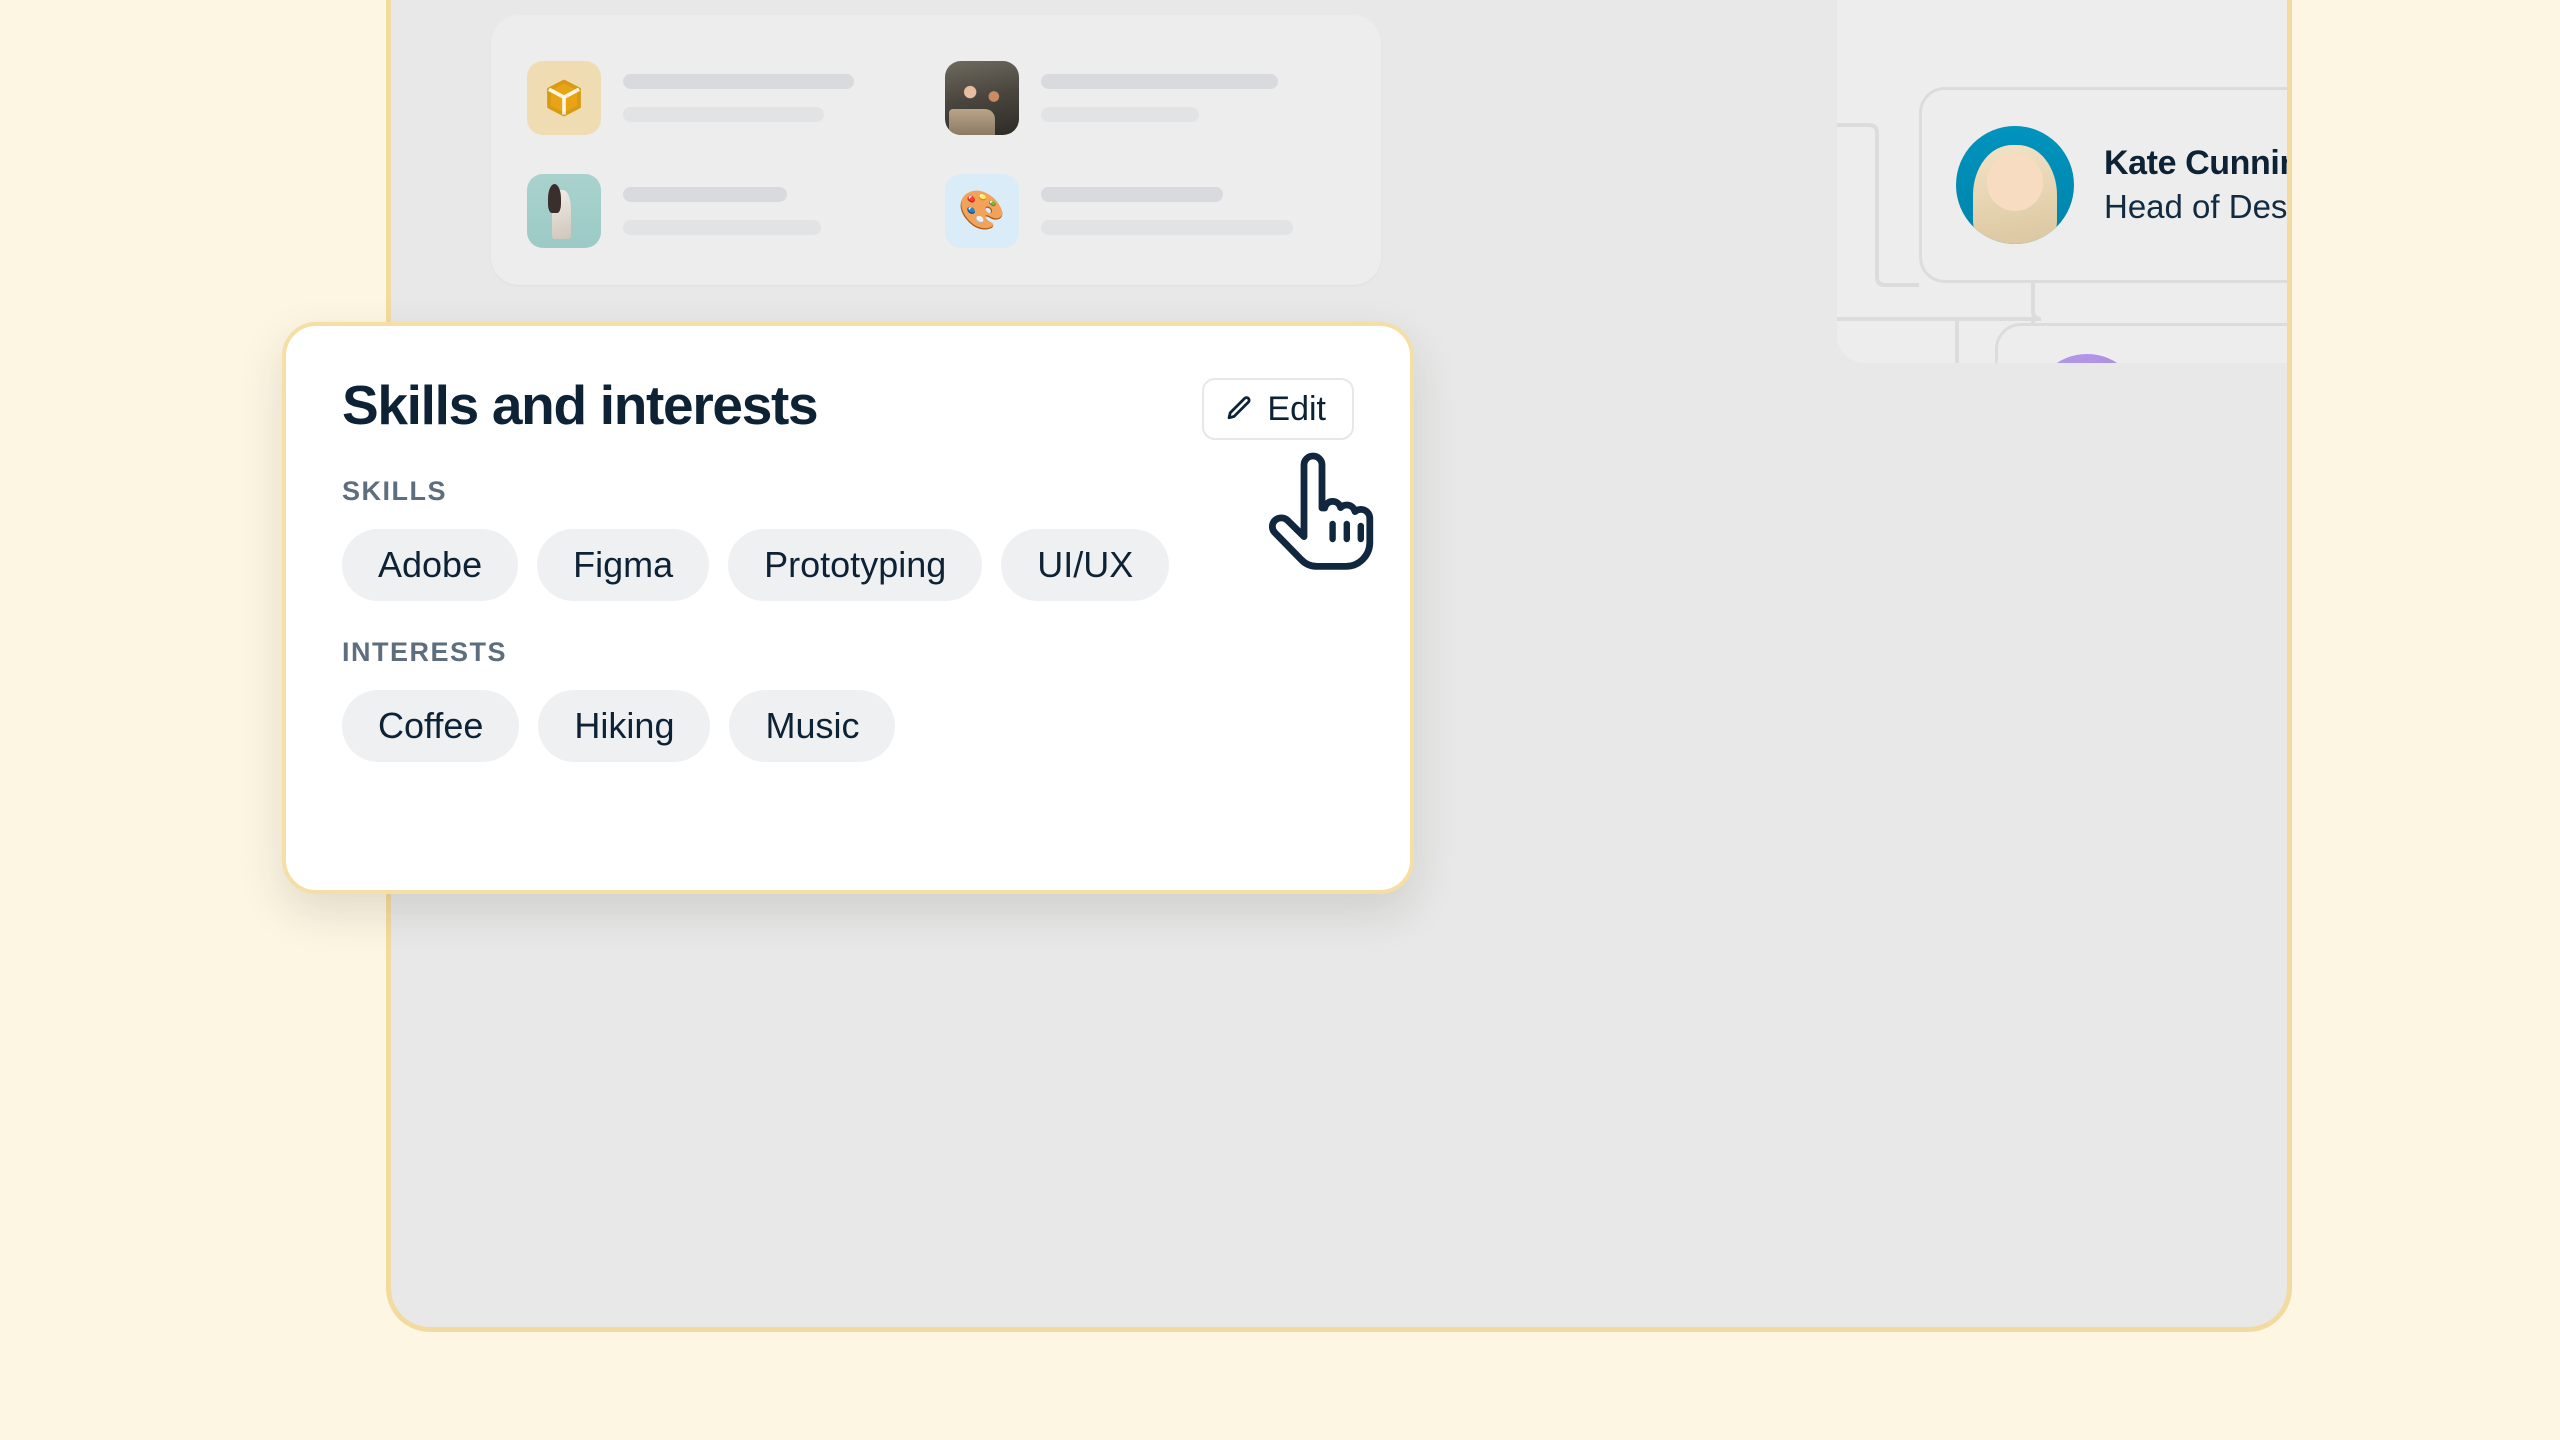 The image size is (2560, 1440). I want to click on art-palette-icon: 🎨, so click(982, 210).